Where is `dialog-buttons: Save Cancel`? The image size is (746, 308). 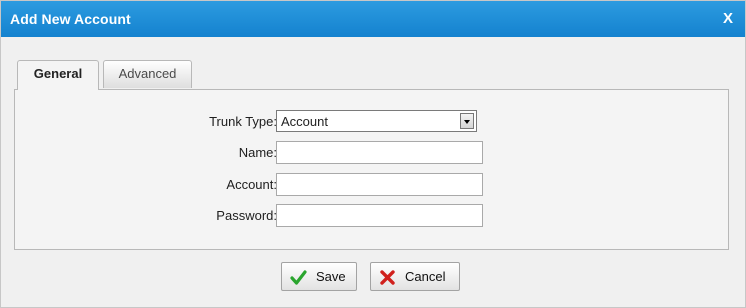 dialog-buttons: Save Cancel is located at coordinates (373, 277).